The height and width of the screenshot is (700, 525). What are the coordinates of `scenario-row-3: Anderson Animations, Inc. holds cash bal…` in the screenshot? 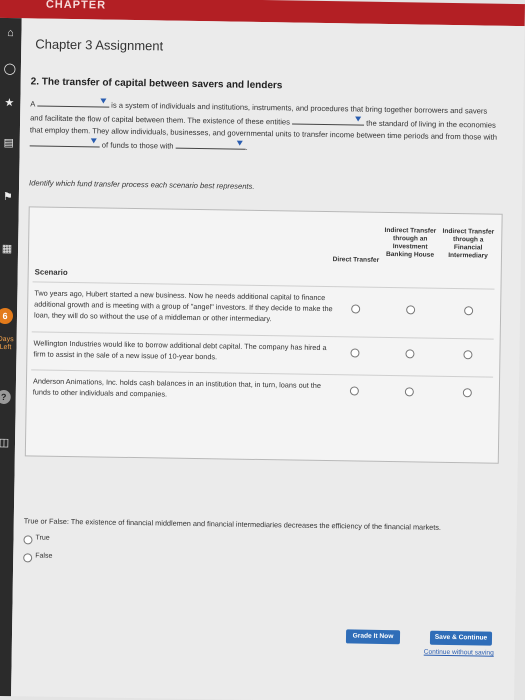 It's located at (177, 387).